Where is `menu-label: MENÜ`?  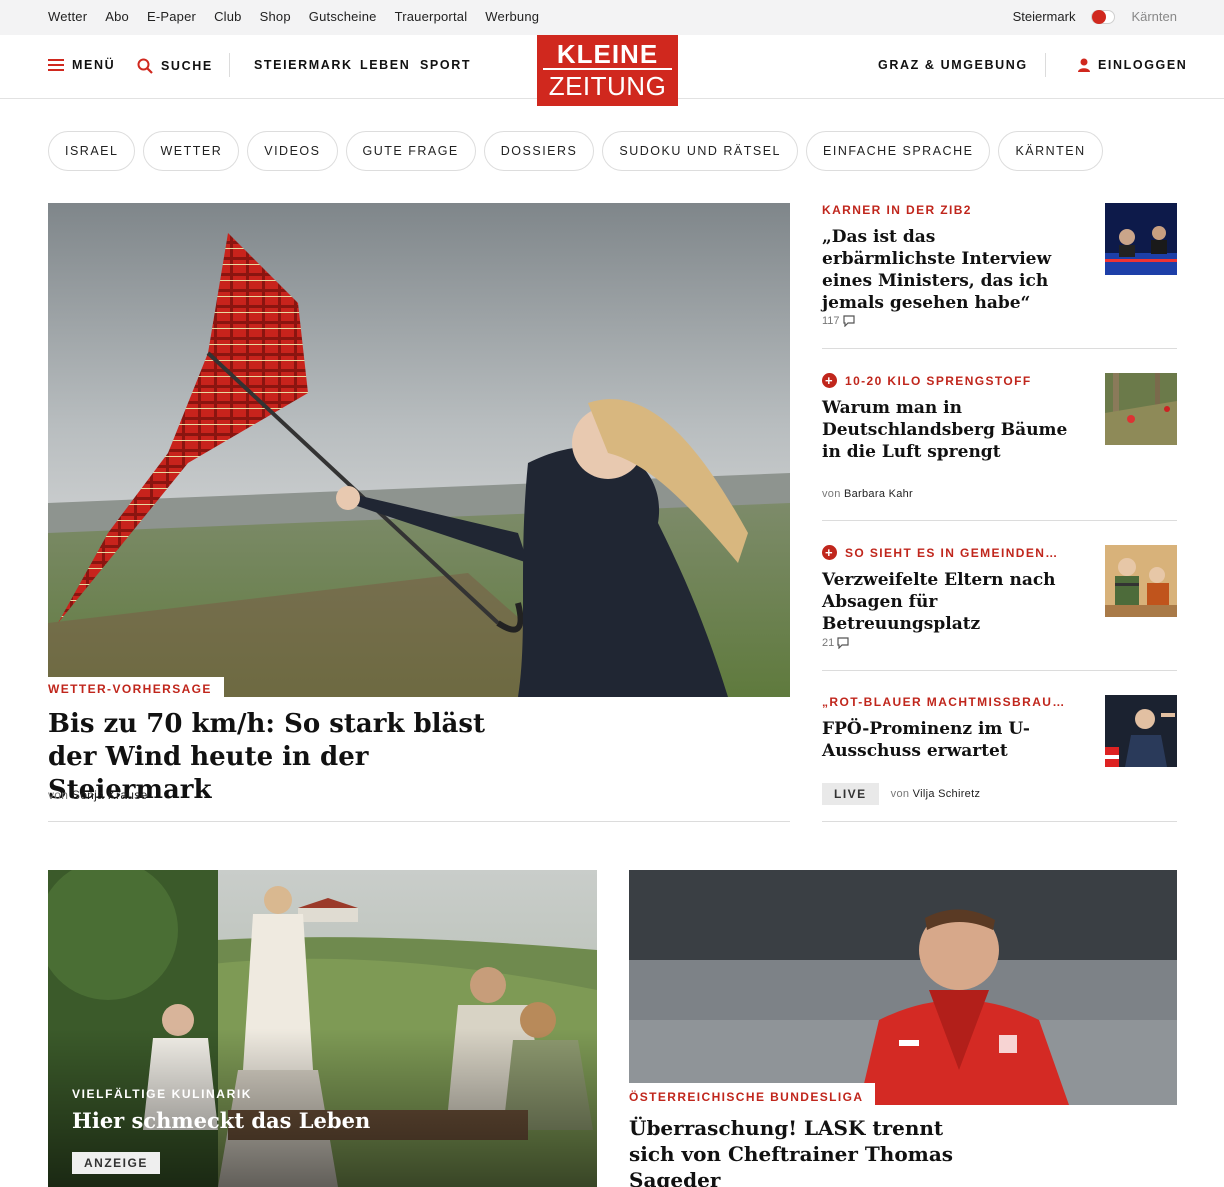
menu-label: MENÜ is located at coordinates (94, 65).